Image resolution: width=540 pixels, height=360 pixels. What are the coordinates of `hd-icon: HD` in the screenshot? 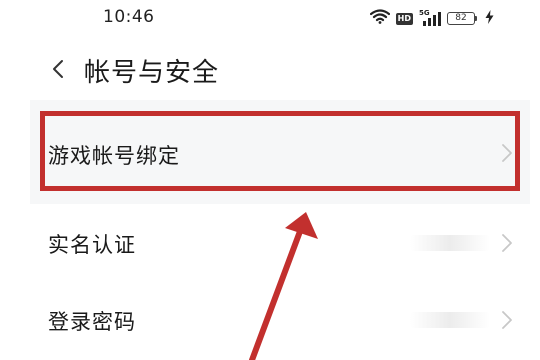 It's located at (404, 18).